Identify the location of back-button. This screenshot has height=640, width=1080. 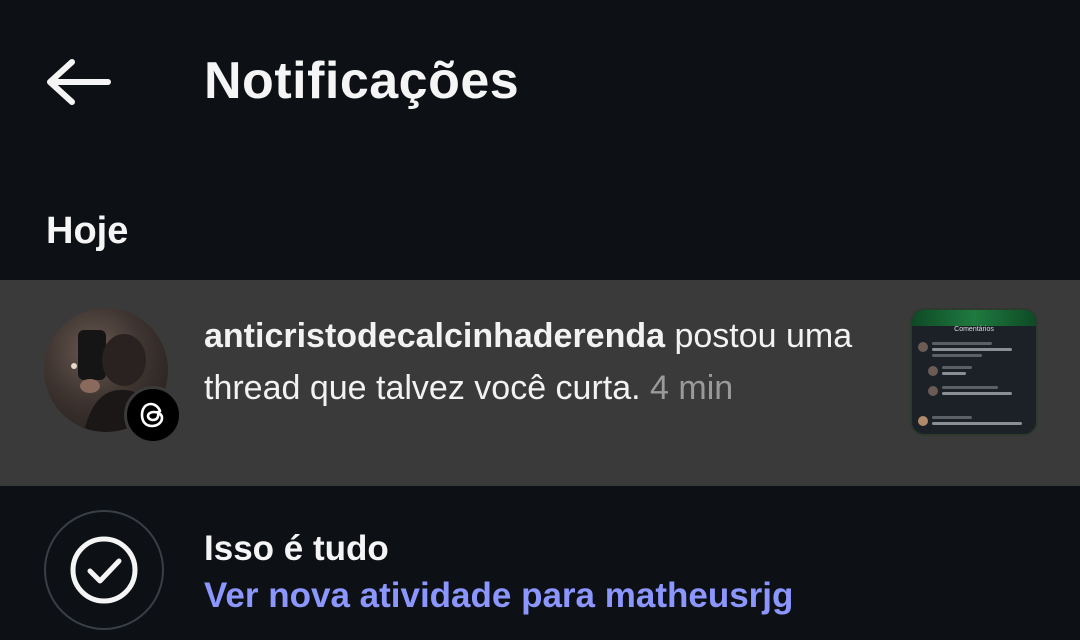
(78, 82).